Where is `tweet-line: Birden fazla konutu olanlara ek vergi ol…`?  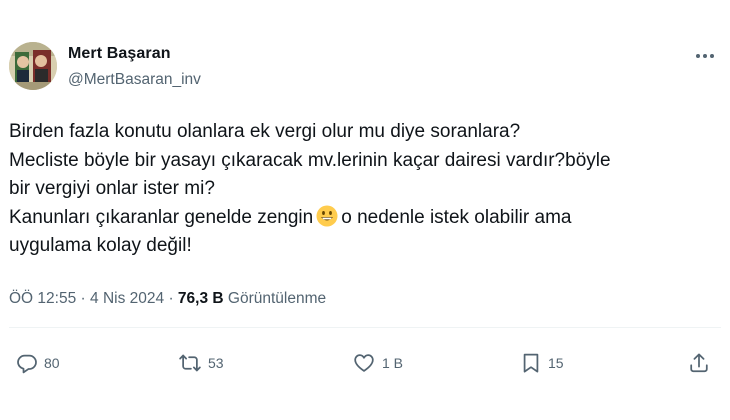 tweet-line: Birden fazla konutu olanlara ek vergi ol… is located at coordinates (265, 131).